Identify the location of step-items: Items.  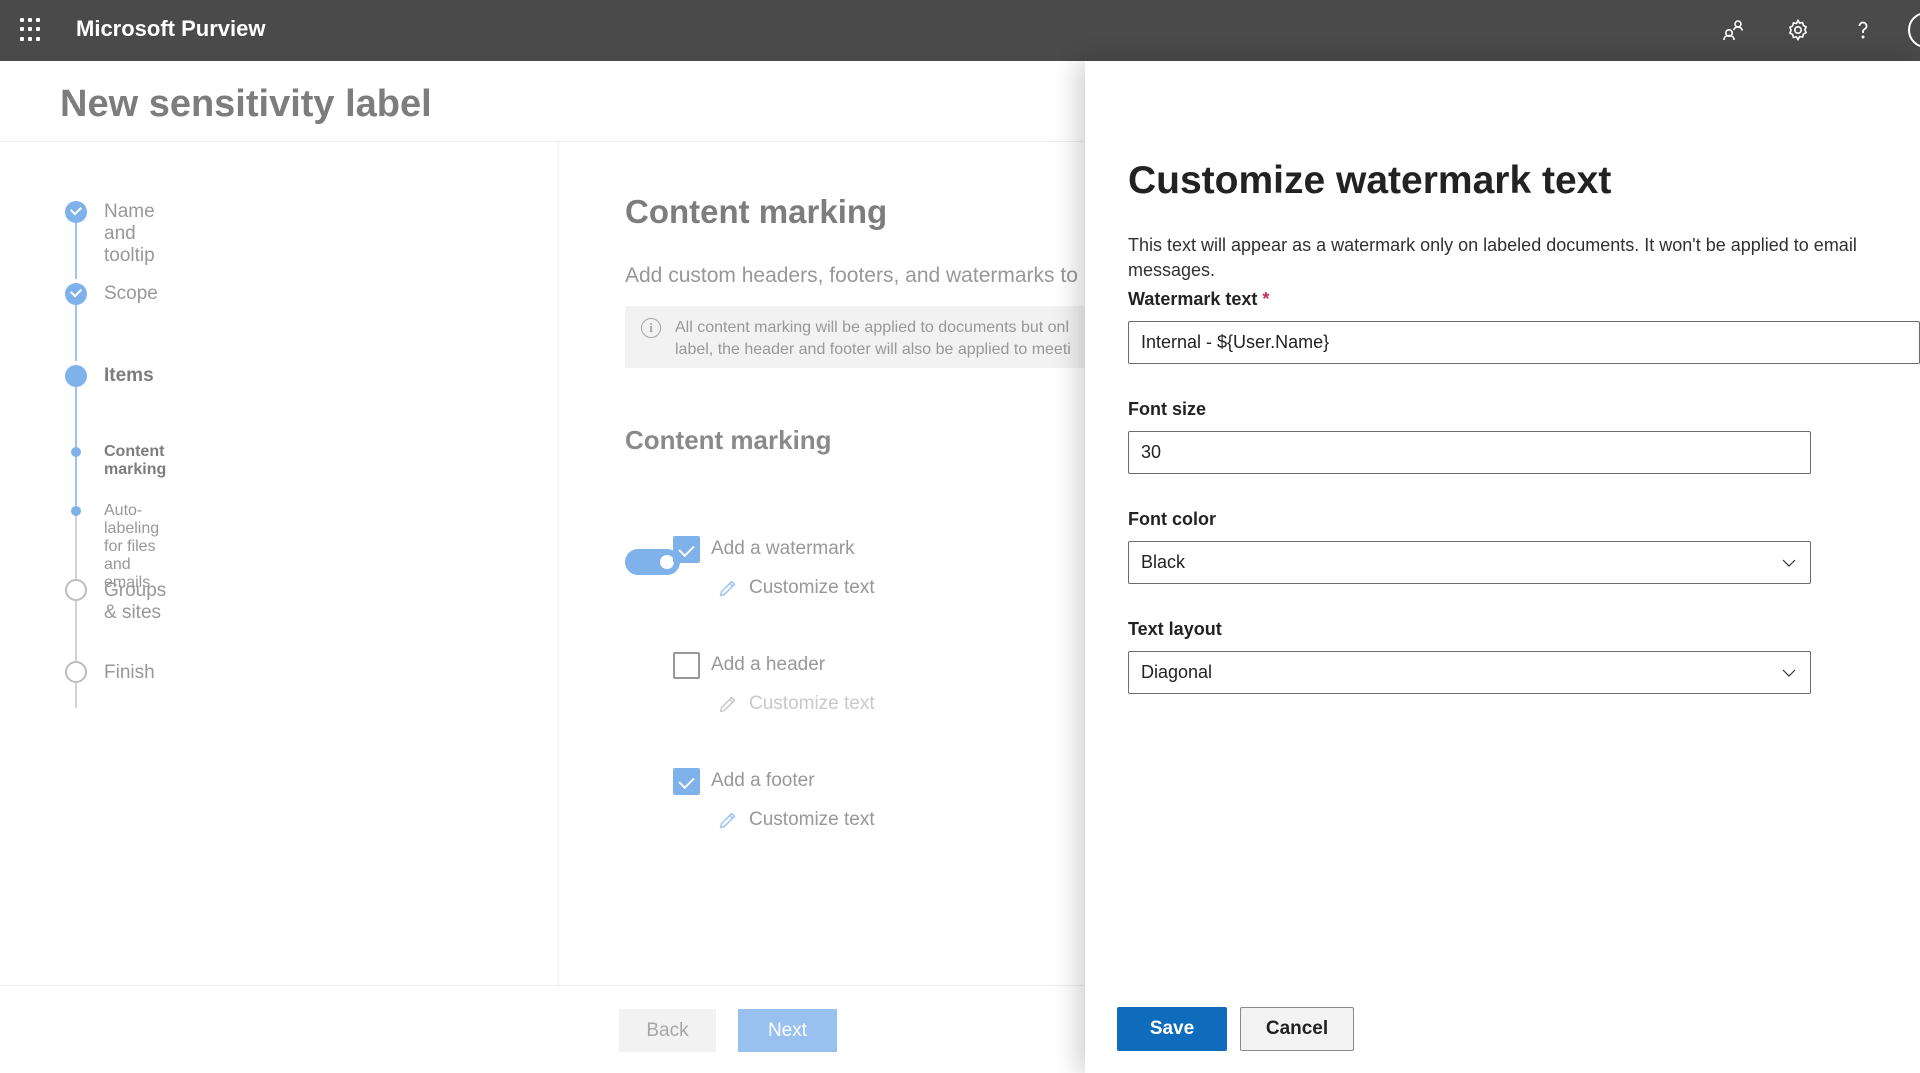
(129, 376).